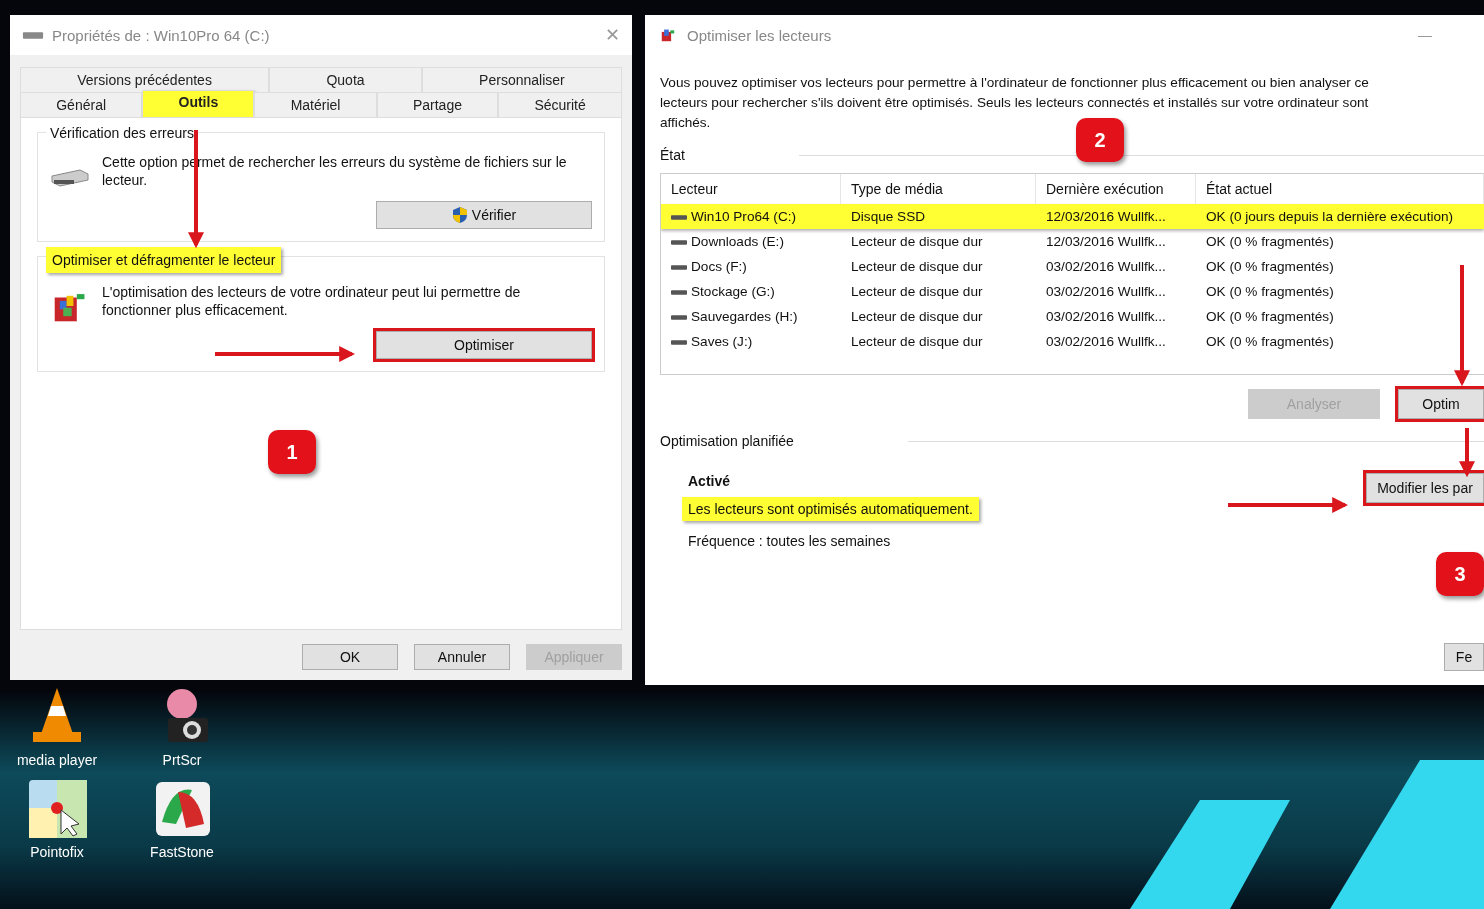  I want to click on table-cell: Sauvegardes (H:), so click(744, 316).